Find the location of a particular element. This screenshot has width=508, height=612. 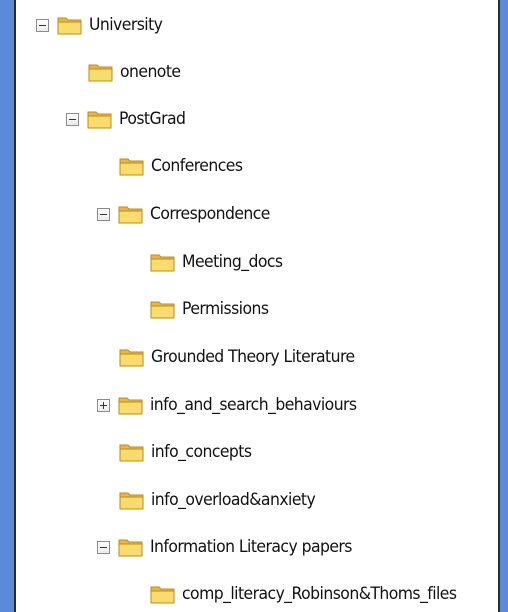

tree-node-onenote: onenote is located at coordinates (137, 72).